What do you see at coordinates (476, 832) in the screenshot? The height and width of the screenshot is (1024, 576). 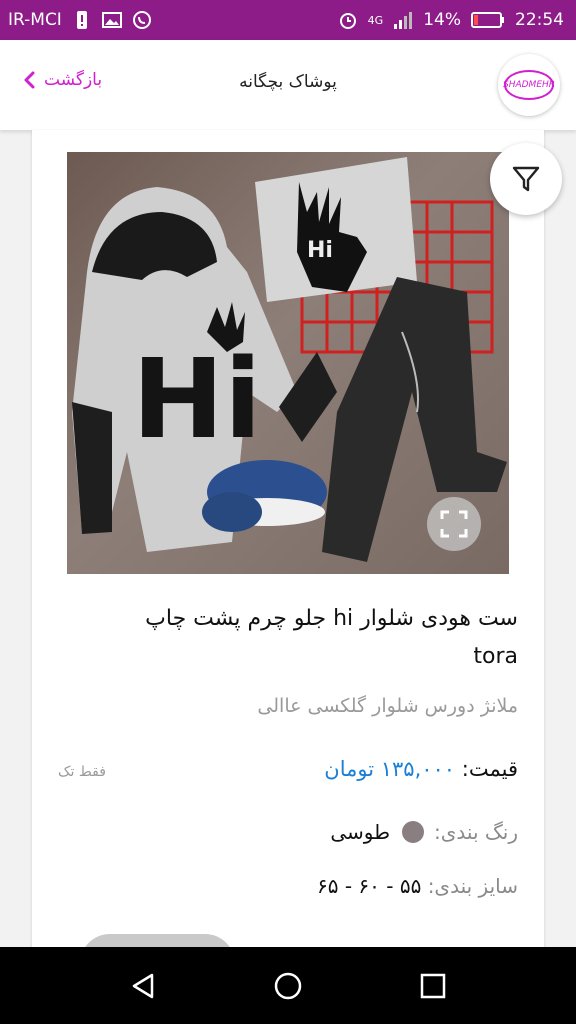 I see `color-label: رنگ بندی:` at bounding box center [476, 832].